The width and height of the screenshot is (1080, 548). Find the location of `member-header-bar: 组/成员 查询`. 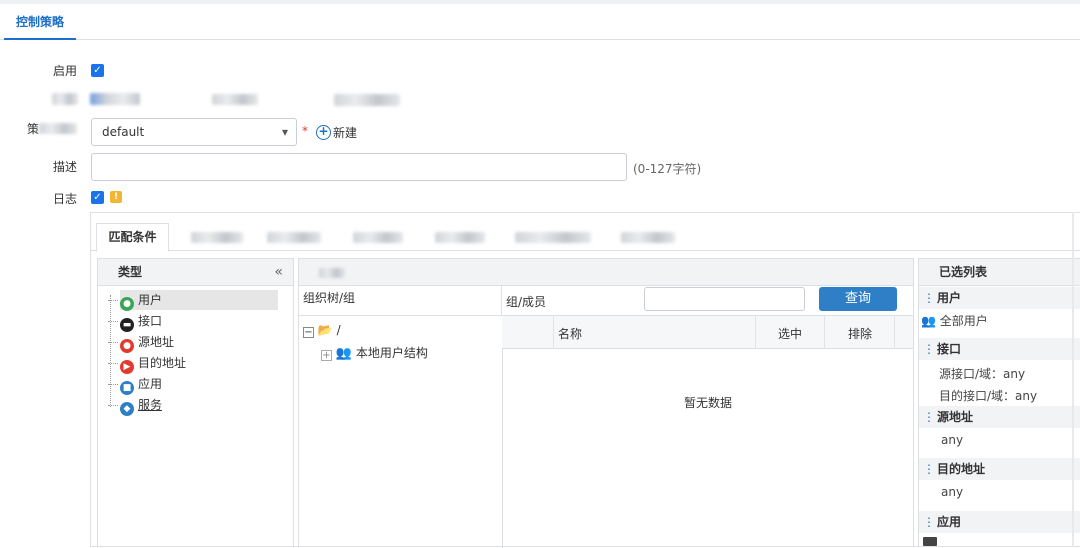

member-header-bar: 组/成员 查询 is located at coordinates (707, 301).